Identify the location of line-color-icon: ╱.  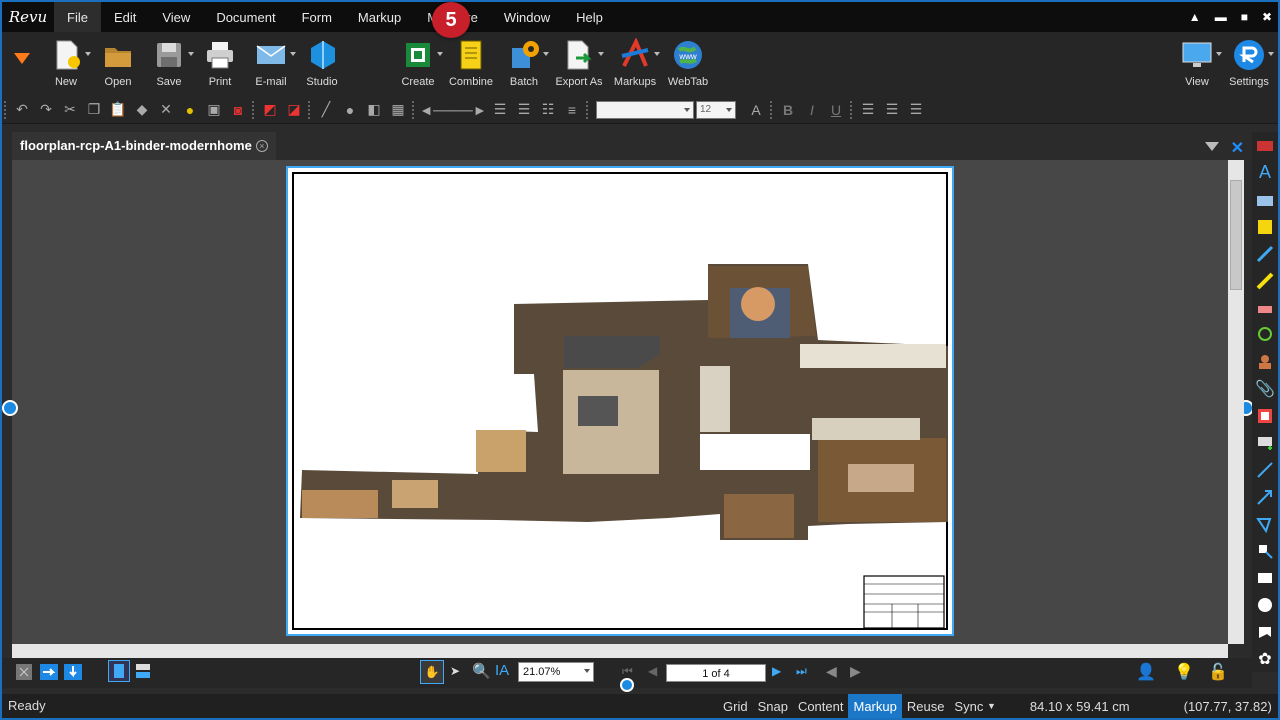
(326, 110).